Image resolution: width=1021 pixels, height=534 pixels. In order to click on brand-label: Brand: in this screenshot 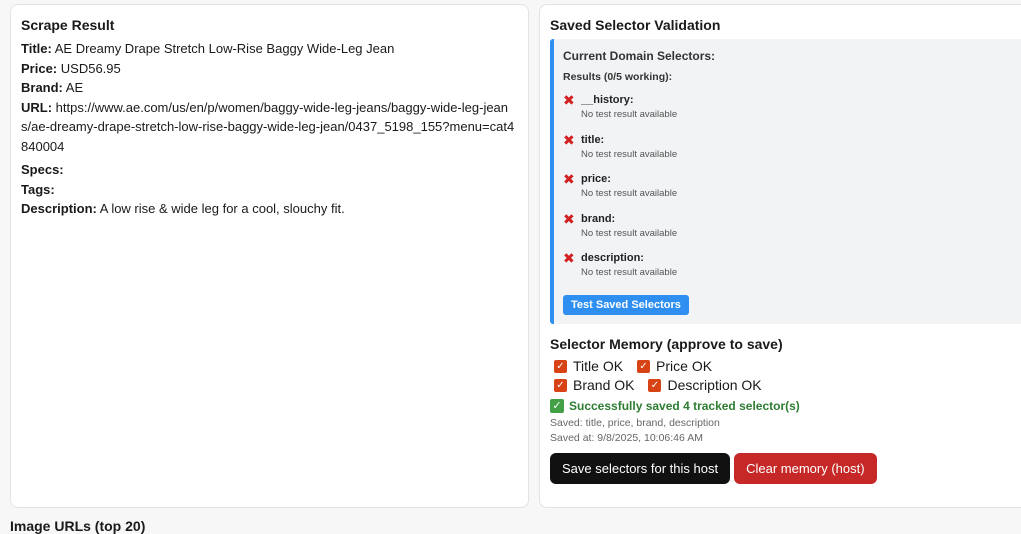, I will do `click(42, 87)`.